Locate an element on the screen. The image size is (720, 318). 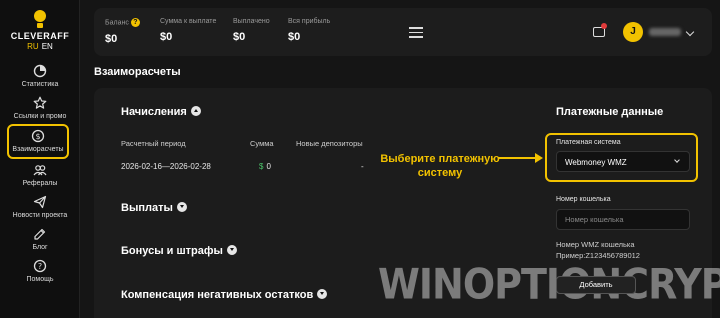
payment-system-select: Webmoney WMZ is located at coordinates (623, 161).